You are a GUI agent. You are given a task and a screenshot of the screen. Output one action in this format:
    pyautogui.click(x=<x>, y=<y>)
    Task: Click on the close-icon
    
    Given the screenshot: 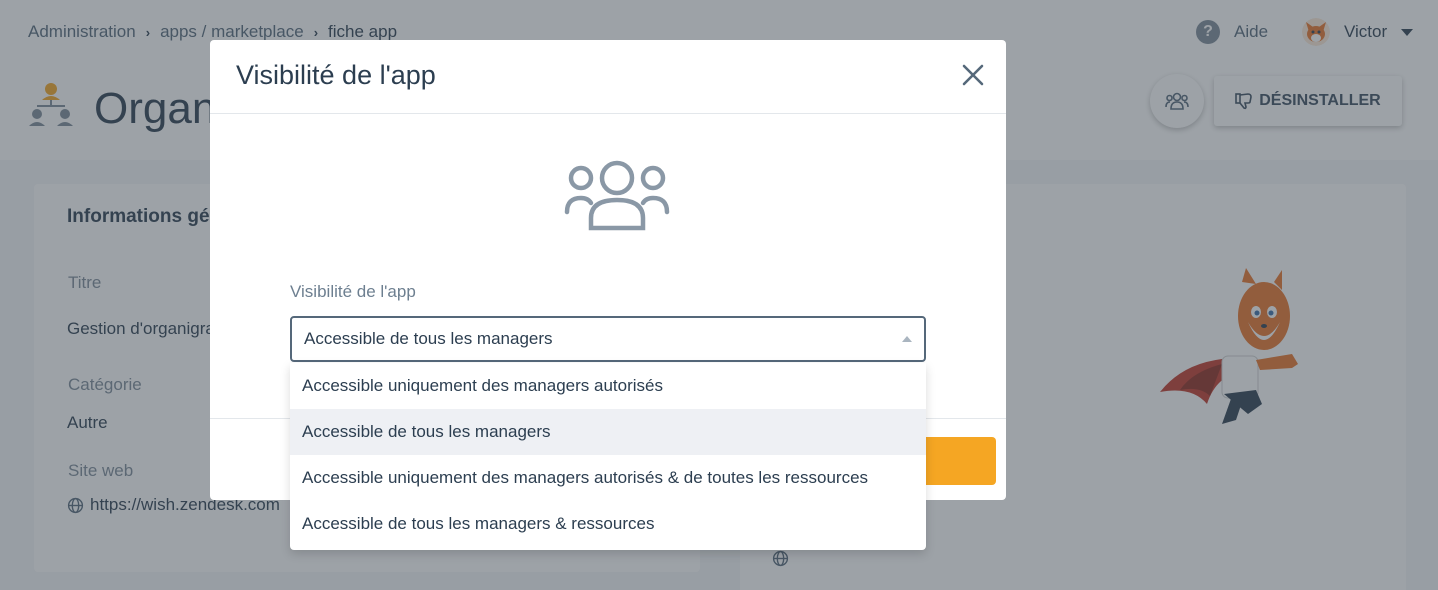 What is the action you would take?
    pyautogui.click(x=973, y=75)
    